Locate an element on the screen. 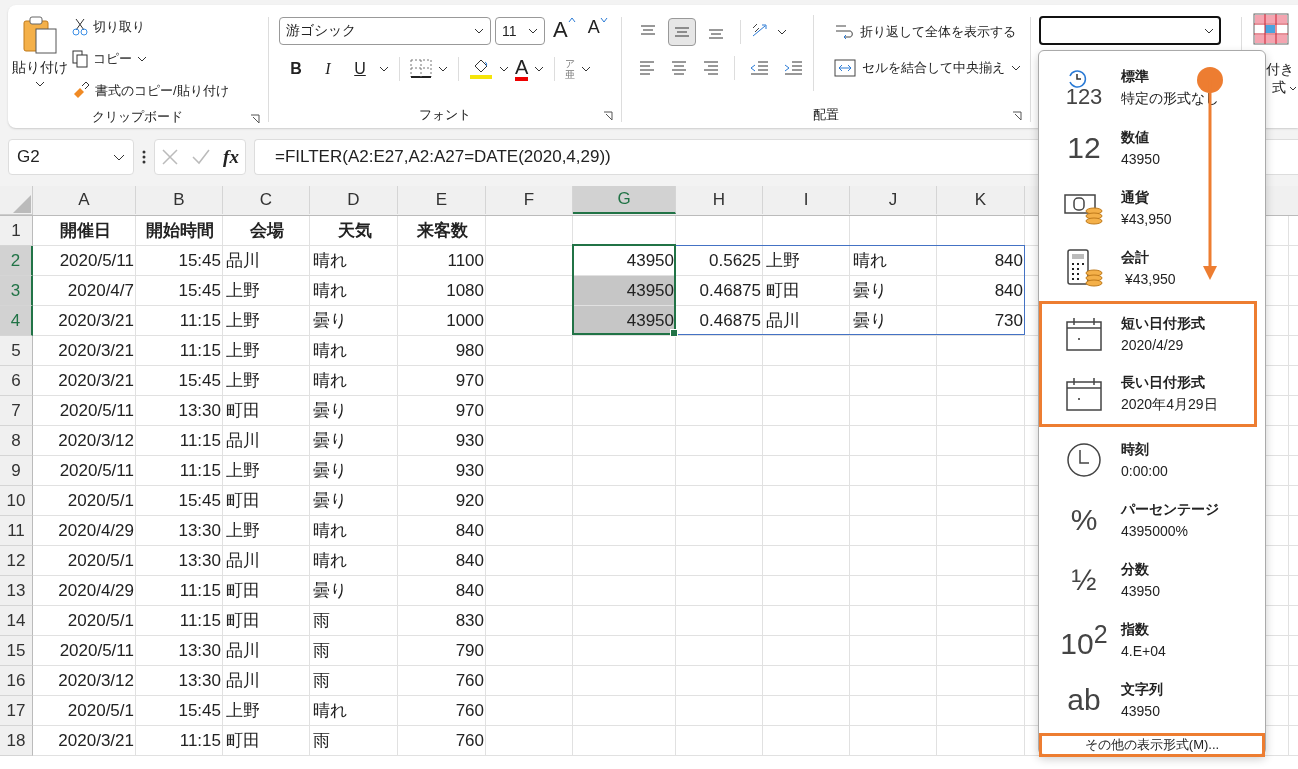 This screenshot has height=769, width=1298. row-header: 16 is located at coordinates (16, 681).